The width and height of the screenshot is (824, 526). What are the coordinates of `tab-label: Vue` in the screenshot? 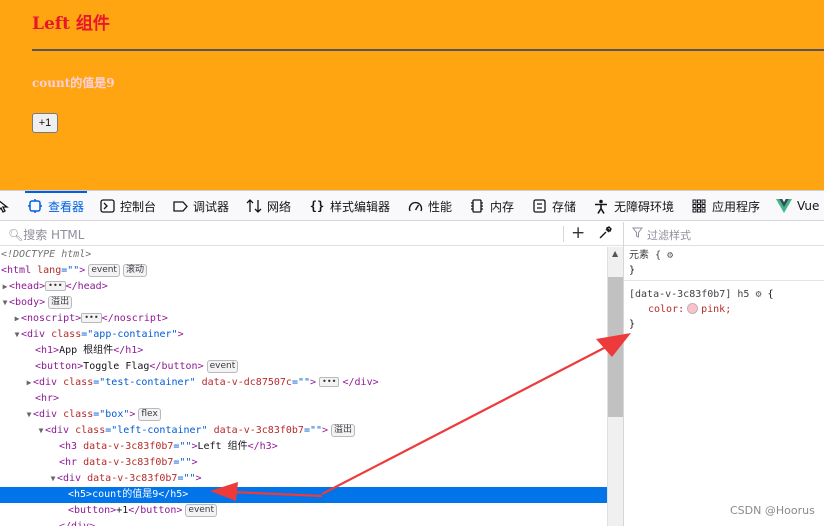 It's located at (808, 206).